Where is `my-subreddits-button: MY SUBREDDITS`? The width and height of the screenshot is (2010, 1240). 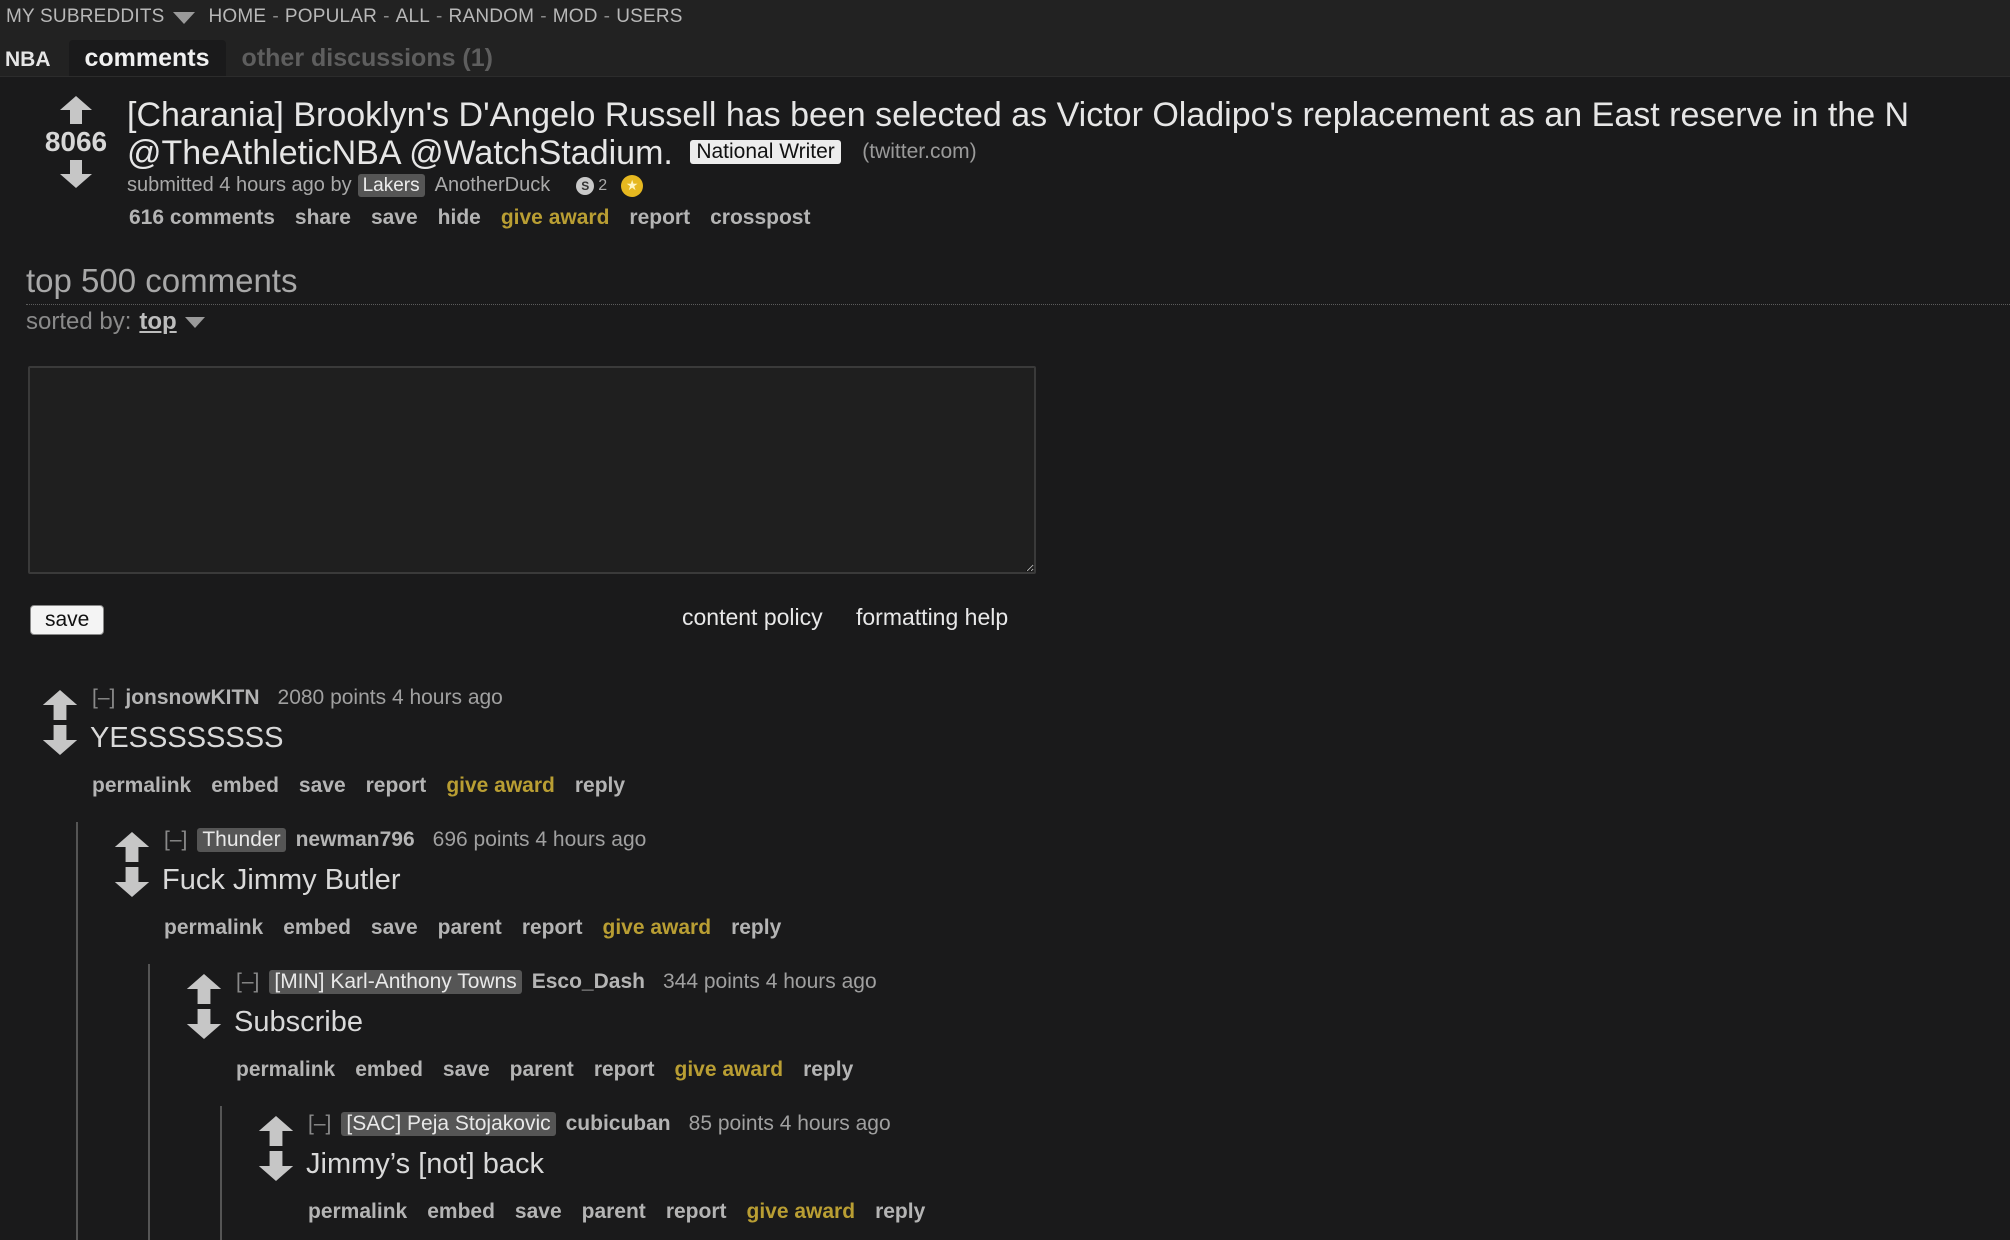 my-subreddits-button: MY SUBREDDITS is located at coordinates (85, 17).